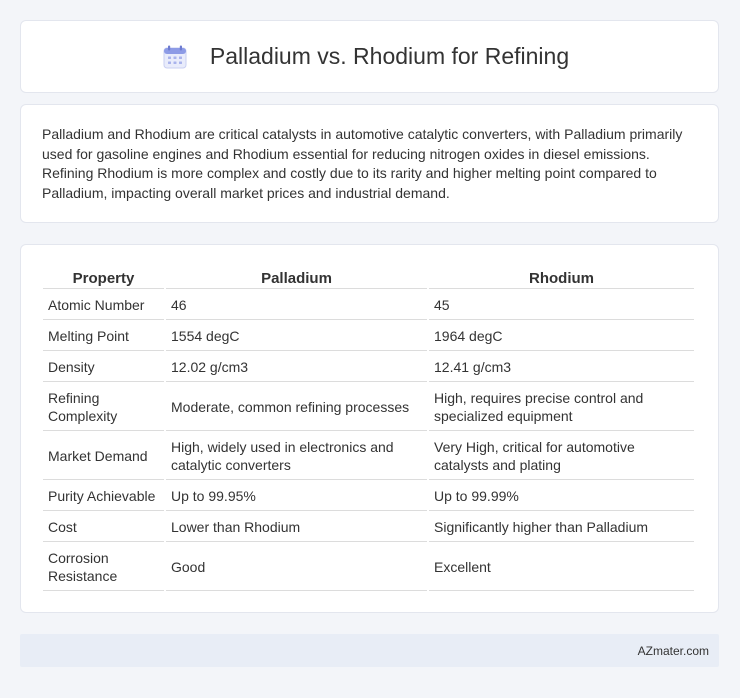  I want to click on palladium-cell: 46, so click(296, 305).